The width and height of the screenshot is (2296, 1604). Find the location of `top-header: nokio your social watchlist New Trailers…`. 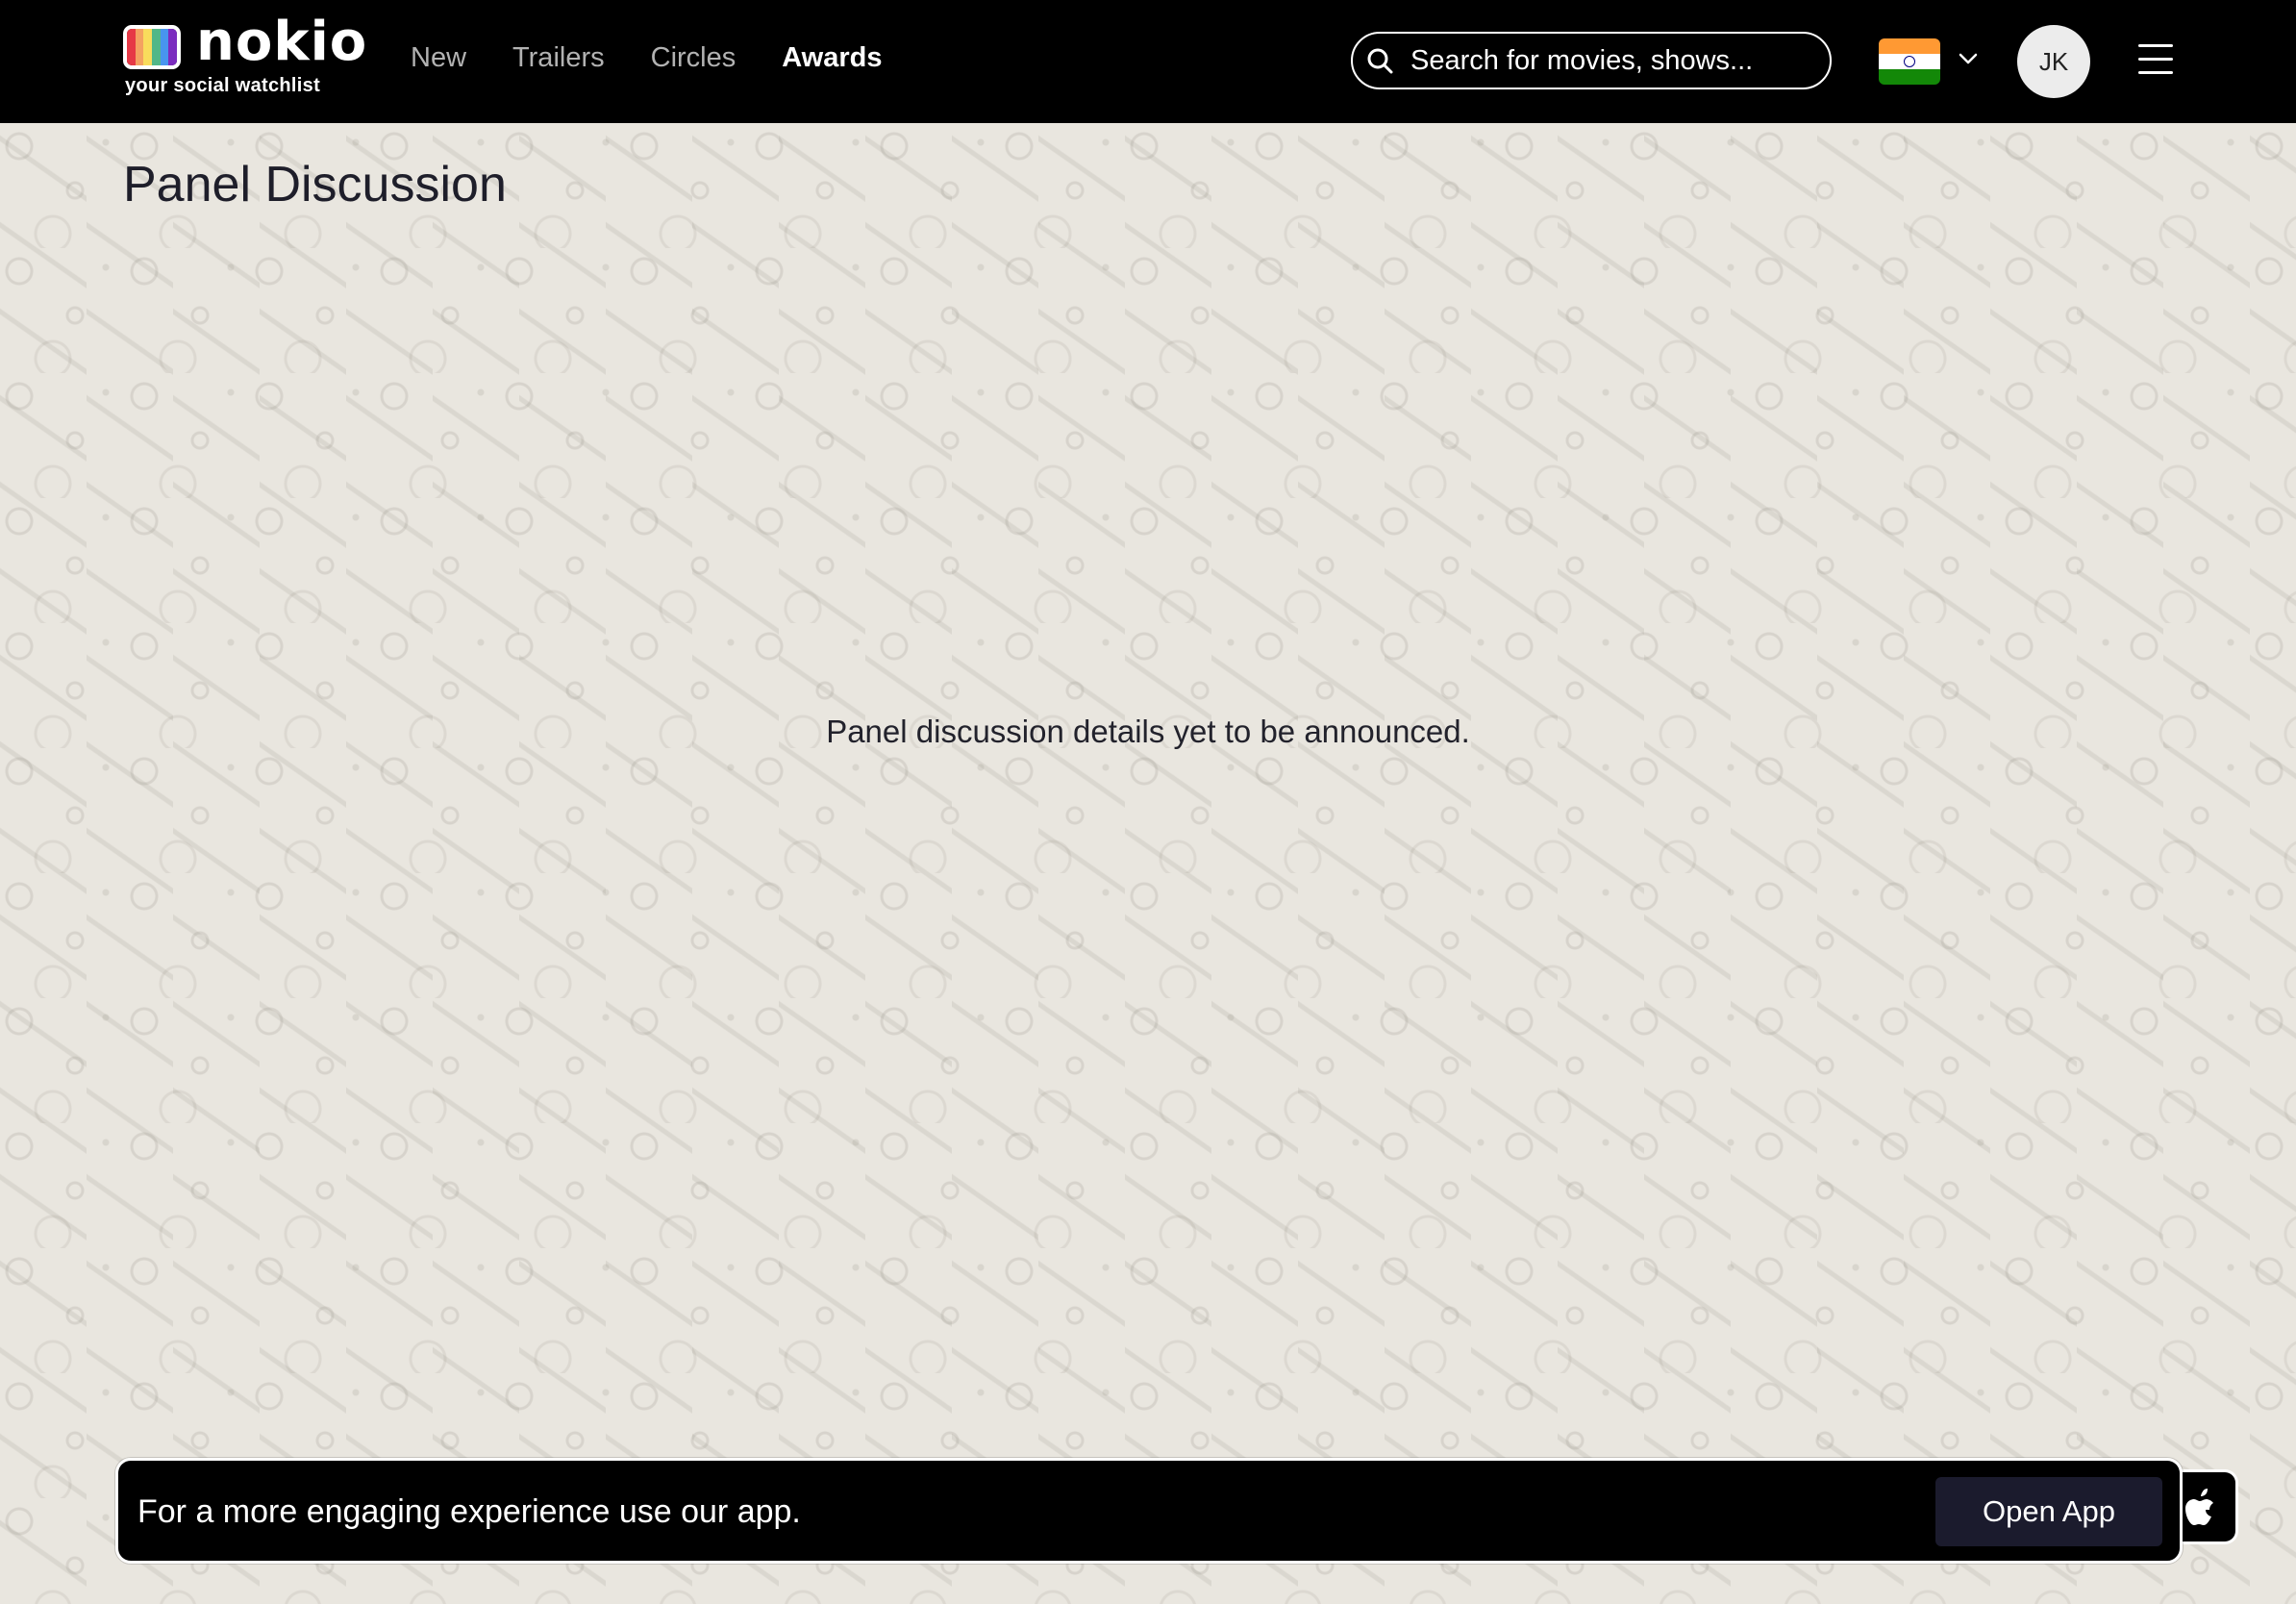

top-header: nokio your social watchlist New Trailers… is located at coordinates (1148, 61).